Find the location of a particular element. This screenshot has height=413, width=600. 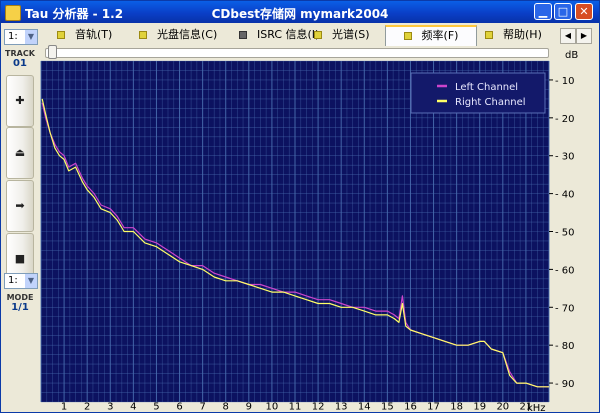

x-tick-label: 20 is located at coordinates (502, 406).